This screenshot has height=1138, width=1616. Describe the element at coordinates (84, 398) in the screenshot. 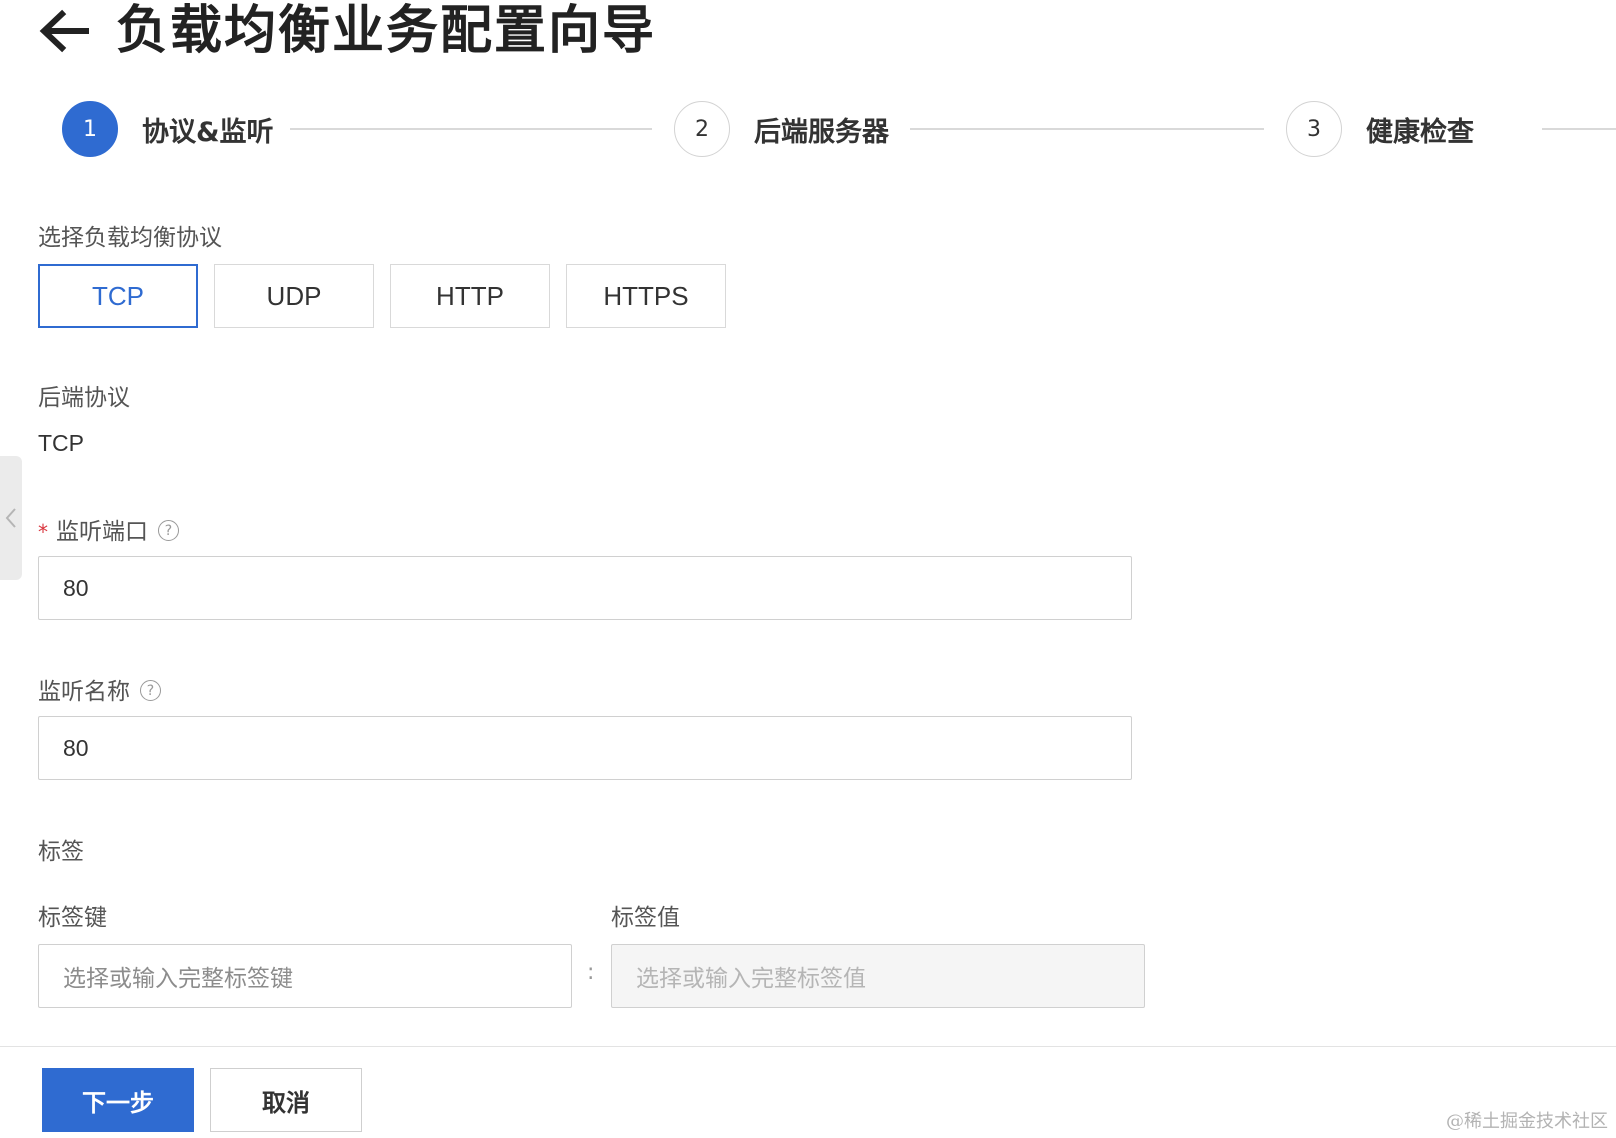

I see `backend-protocol-label: 后端协议` at that location.